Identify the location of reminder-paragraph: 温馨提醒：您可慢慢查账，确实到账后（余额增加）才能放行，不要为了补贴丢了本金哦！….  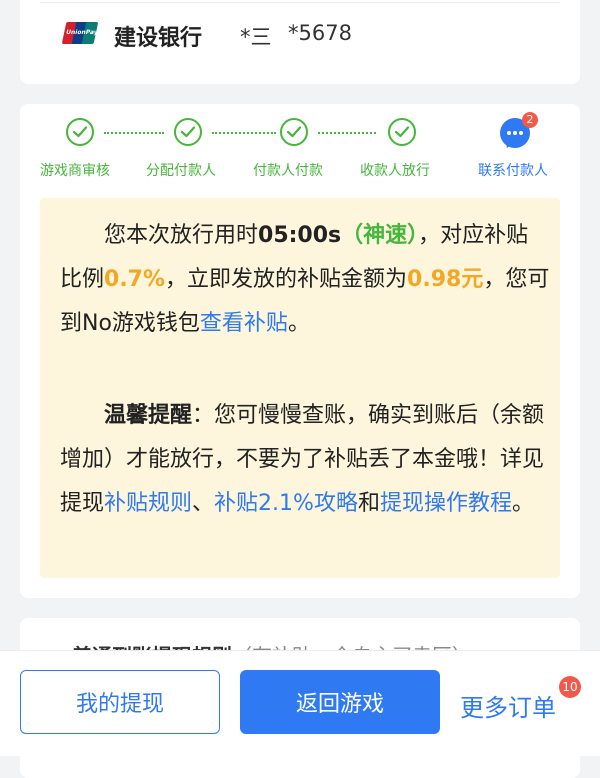
(302, 459).